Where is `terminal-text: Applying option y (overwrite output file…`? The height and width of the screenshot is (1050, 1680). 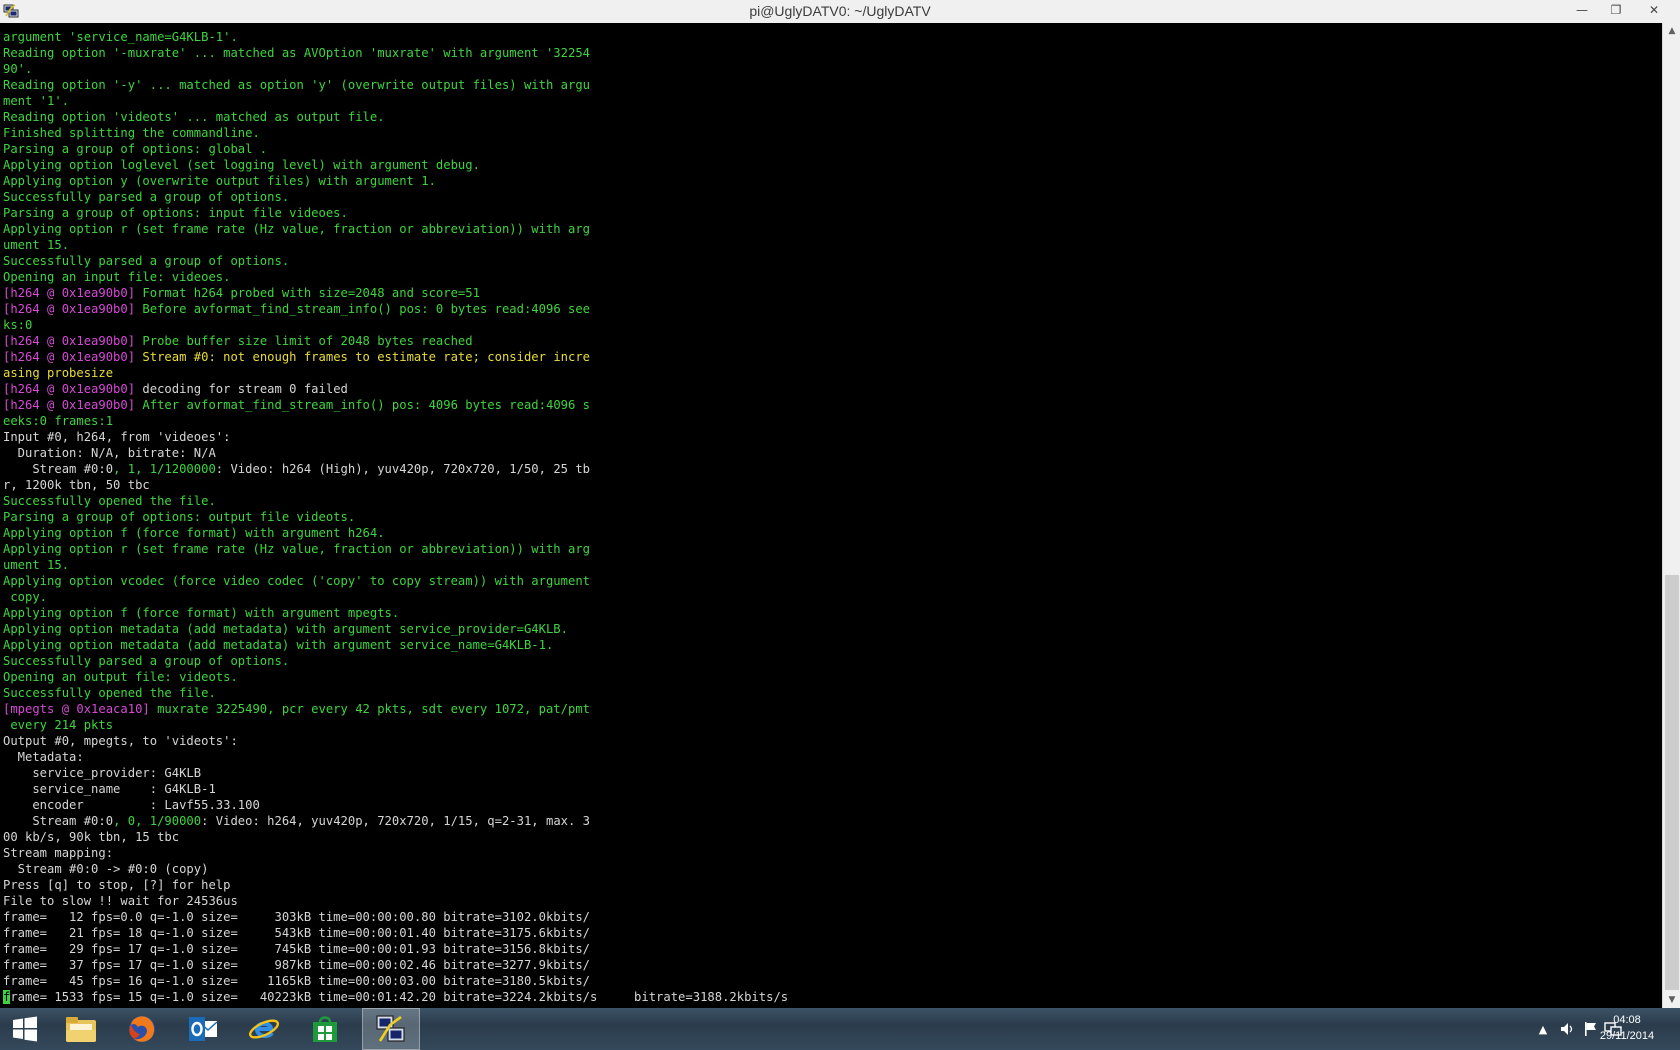 terminal-text: Applying option y (overwrite output file… is located at coordinates (219, 181).